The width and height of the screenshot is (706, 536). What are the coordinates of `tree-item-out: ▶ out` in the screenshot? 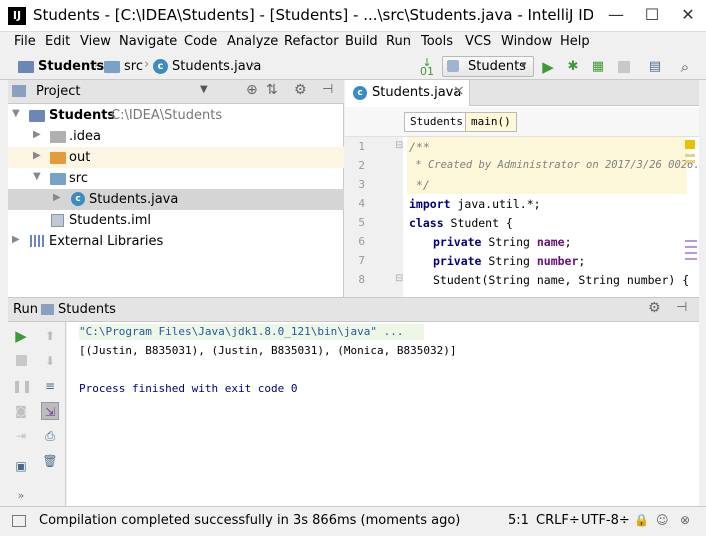 It's located at (176, 157).